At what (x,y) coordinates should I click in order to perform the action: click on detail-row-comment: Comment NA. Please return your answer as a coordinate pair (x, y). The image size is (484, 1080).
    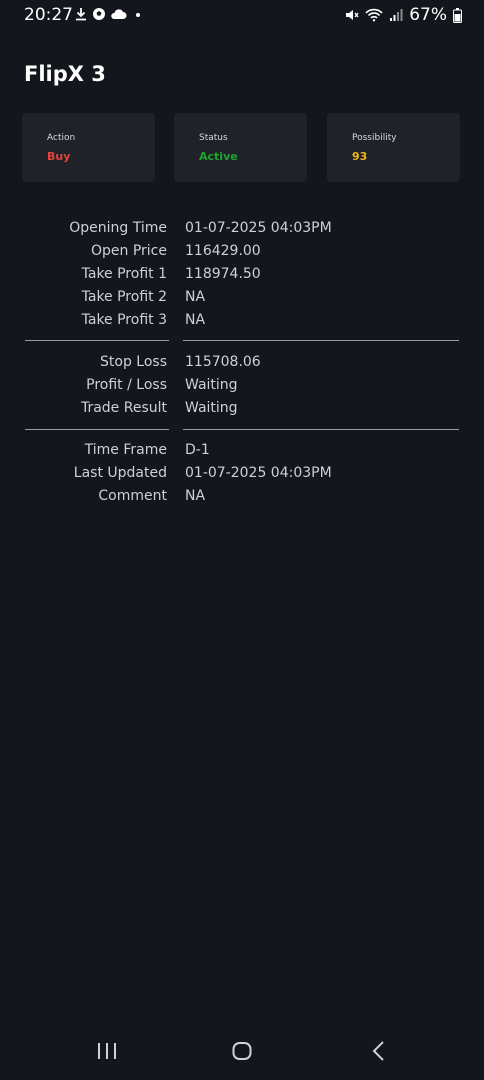
    Looking at the image, I should click on (242, 499).